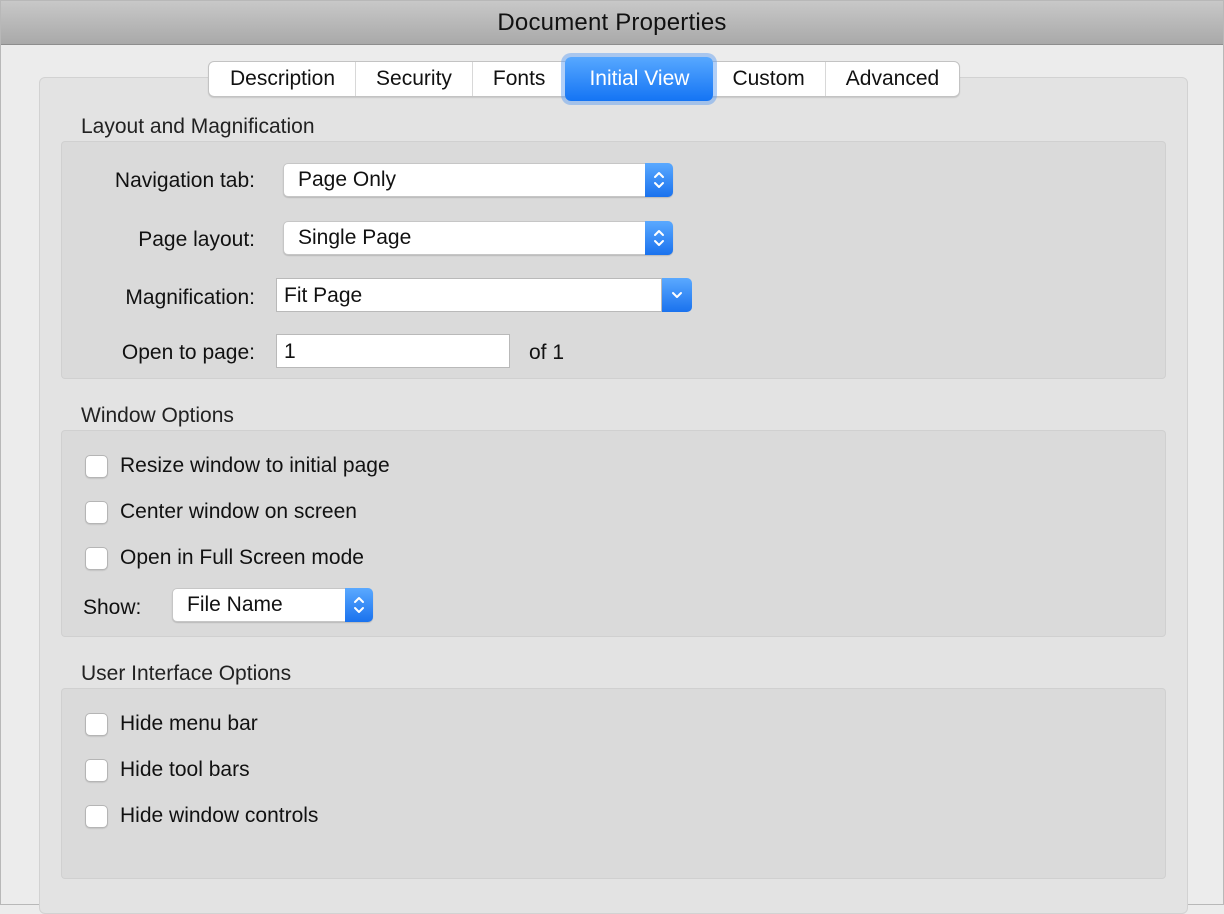  I want to click on magnification-label: Magnification:, so click(190, 297).